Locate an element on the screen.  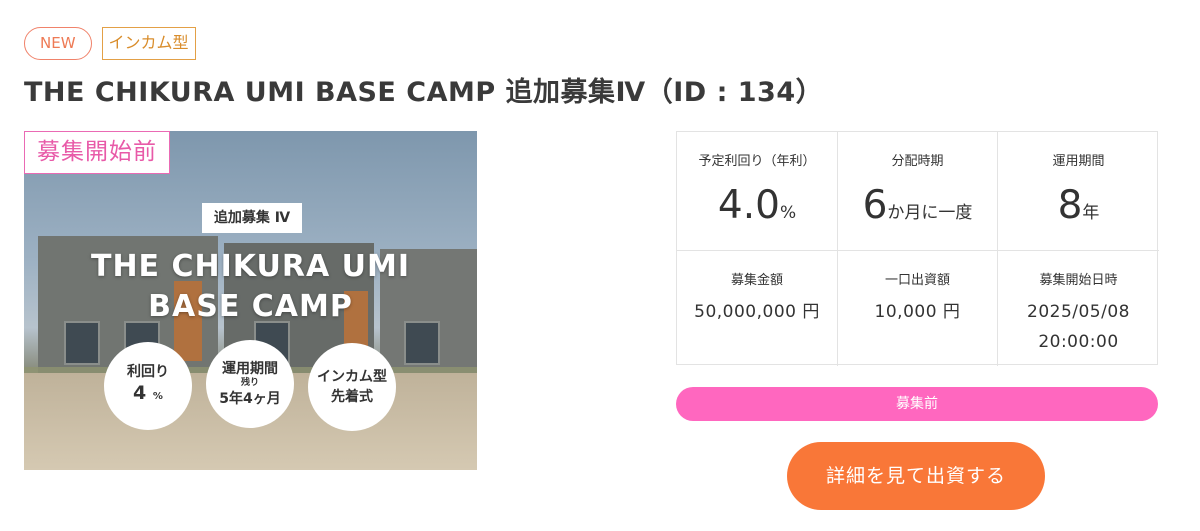
stat-unit-investment-value: 10,000 円 is located at coordinates (917, 312).